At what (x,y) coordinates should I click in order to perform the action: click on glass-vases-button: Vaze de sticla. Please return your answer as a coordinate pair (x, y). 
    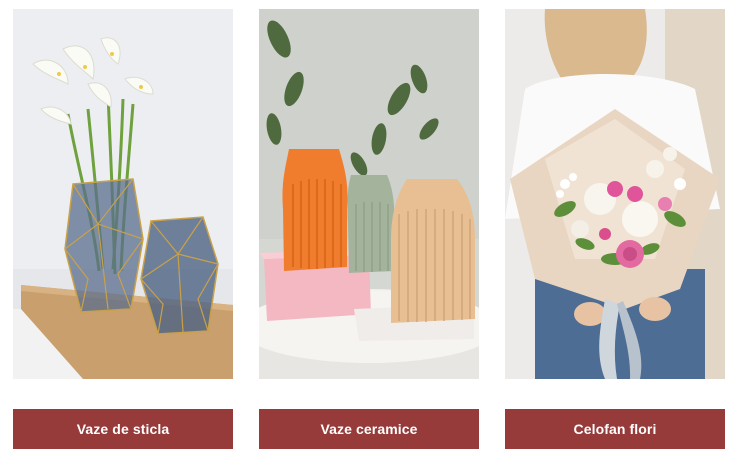
    Looking at the image, I should click on (123, 429).